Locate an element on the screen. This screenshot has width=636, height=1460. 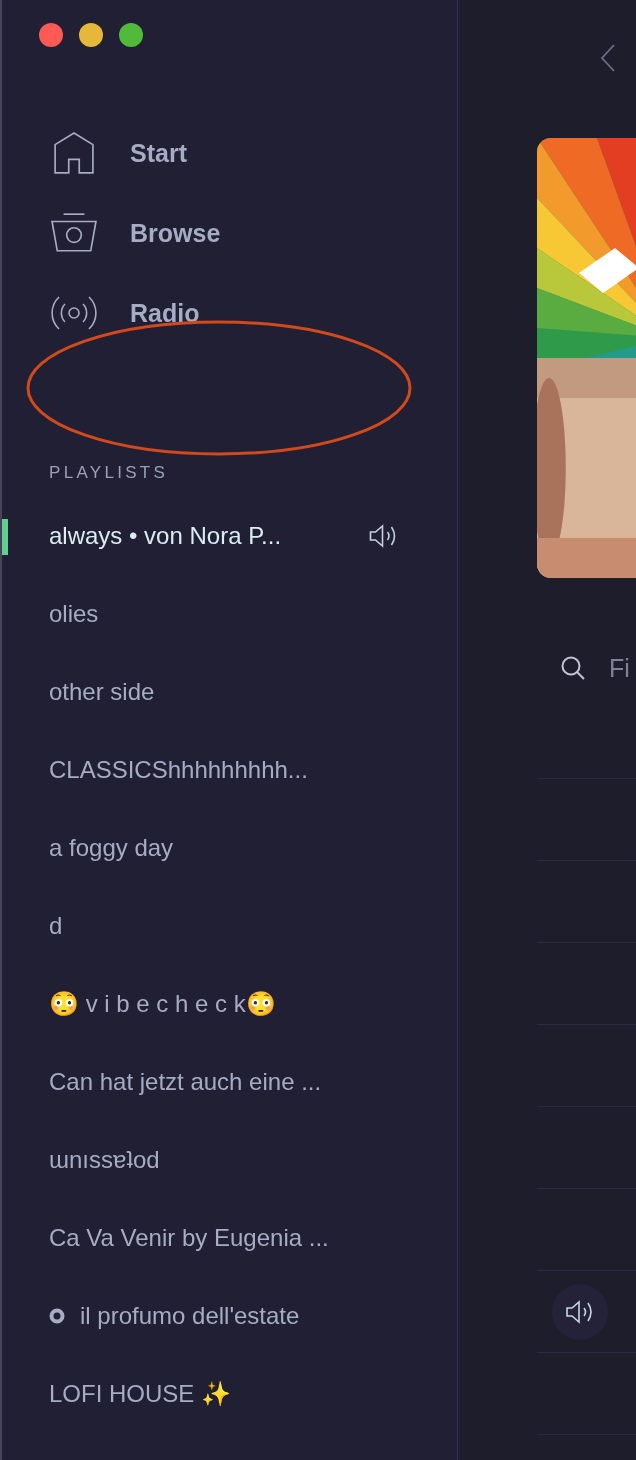
playlist-item: 😳 v i b e c h e c k😳 is located at coordinates (229, 1004).